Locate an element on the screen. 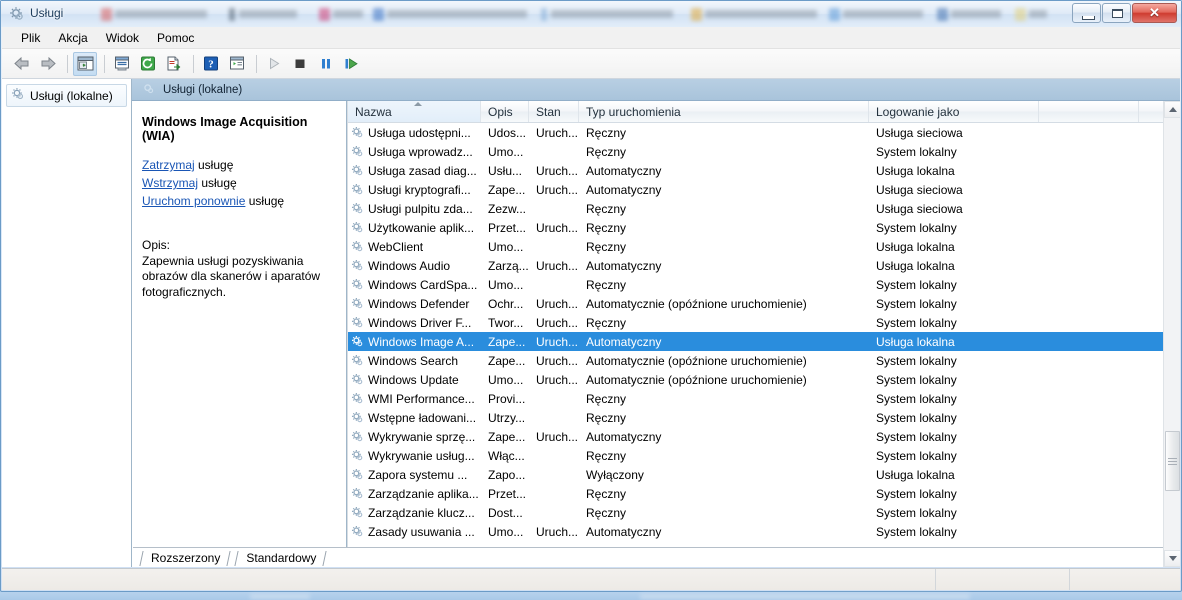 The image size is (1182, 600). tab-standardowy: Standardowy is located at coordinates (280, 558).